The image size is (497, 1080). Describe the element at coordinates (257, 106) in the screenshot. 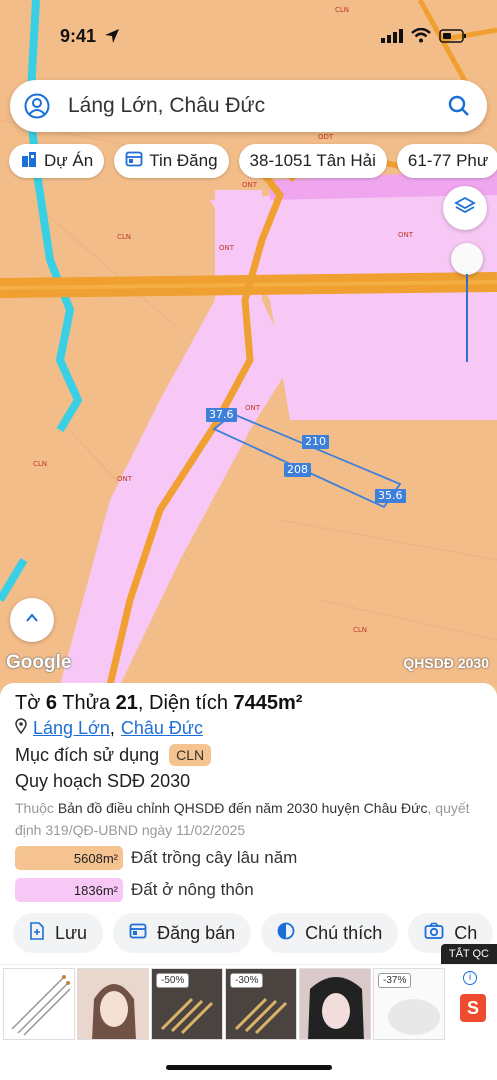

I see `search-input: Láng Lớn, Châu Đức` at that location.